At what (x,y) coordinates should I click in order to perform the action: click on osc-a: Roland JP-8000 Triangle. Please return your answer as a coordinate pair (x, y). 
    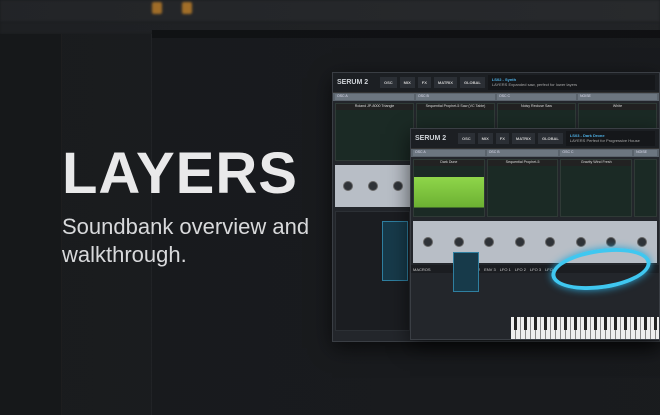
    Looking at the image, I should click on (374, 132).